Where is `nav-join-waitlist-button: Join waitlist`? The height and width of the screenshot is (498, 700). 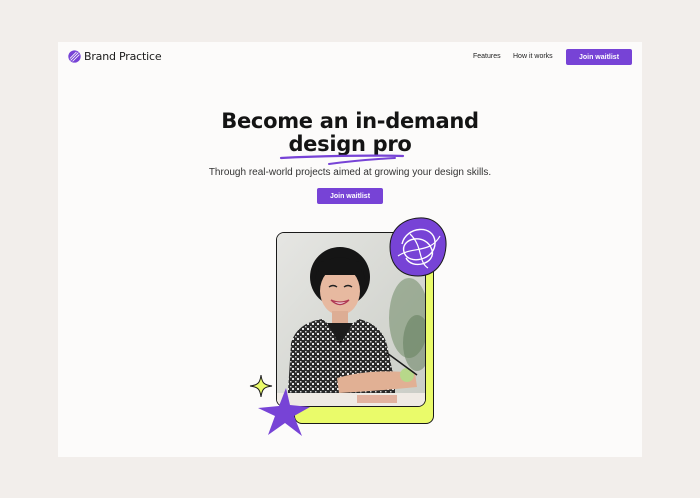
nav-join-waitlist-button: Join waitlist is located at coordinates (599, 57).